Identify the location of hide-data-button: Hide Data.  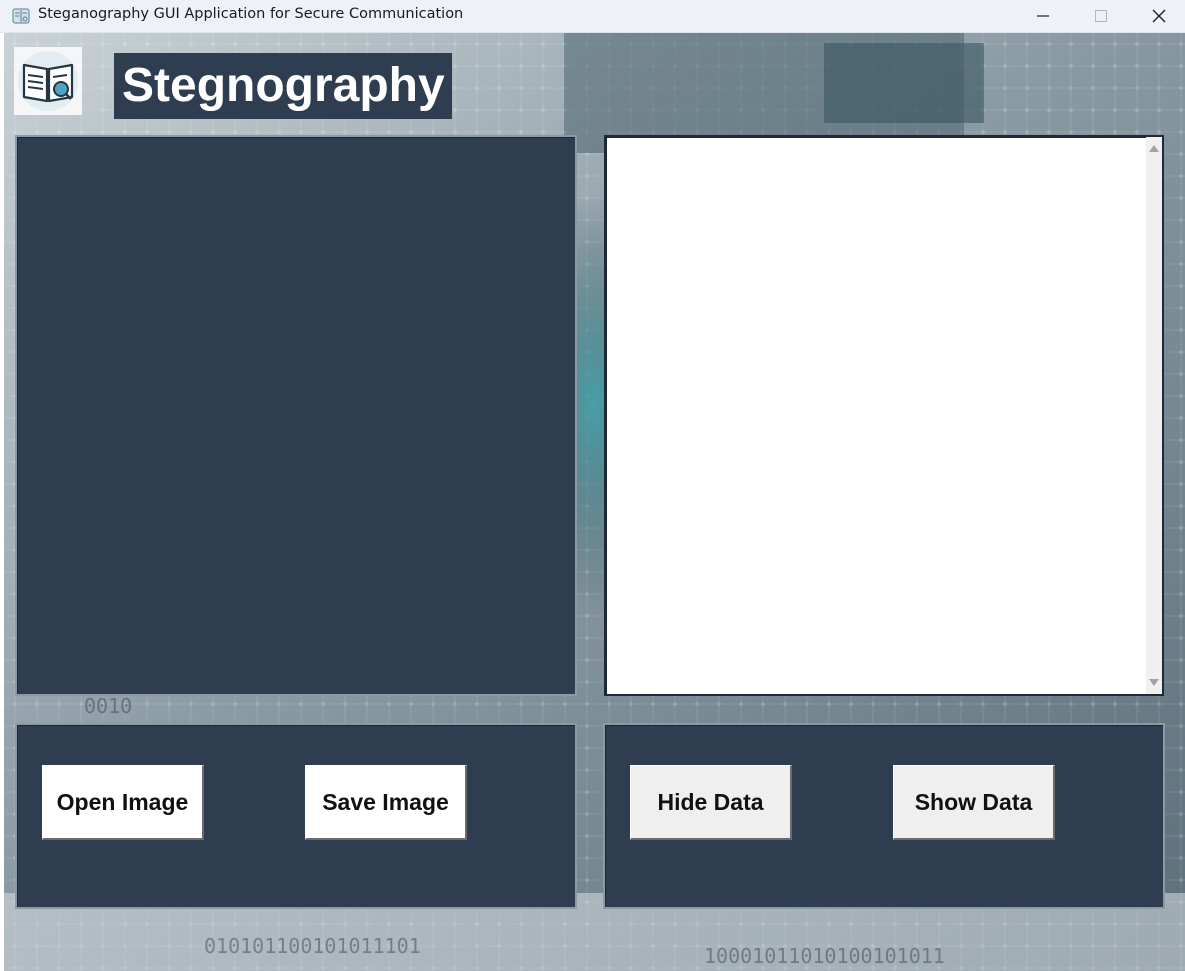
(711, 802).